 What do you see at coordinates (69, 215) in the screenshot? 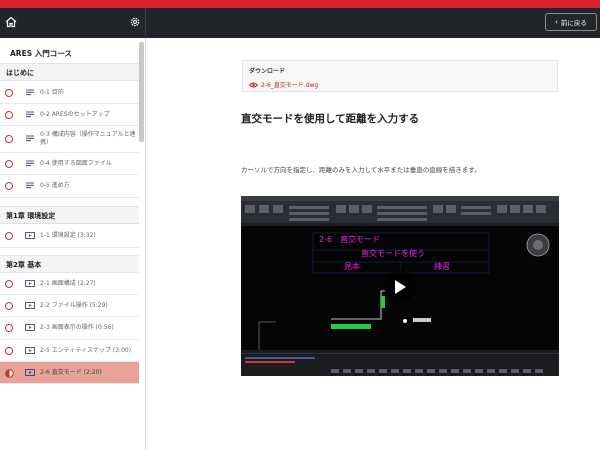
I see `section-header: 第1章 環境設定` at bounding box center [69, 215].